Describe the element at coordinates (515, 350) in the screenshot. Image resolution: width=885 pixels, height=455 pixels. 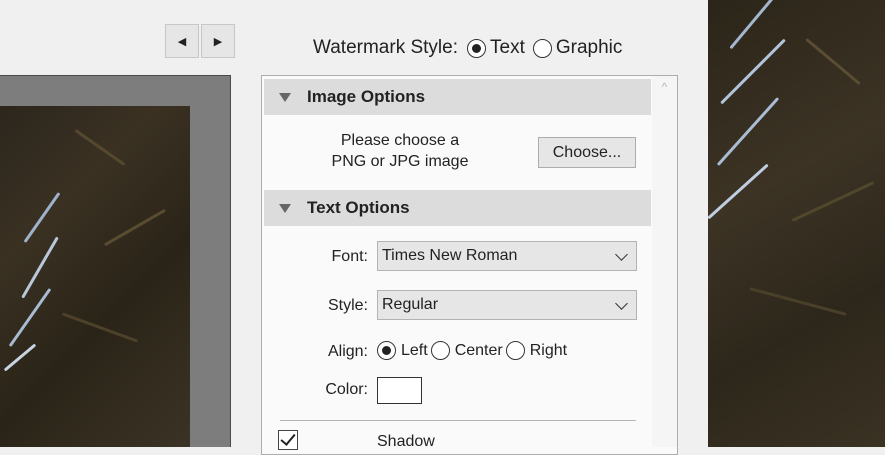
I see `align-right-radio` at that location.